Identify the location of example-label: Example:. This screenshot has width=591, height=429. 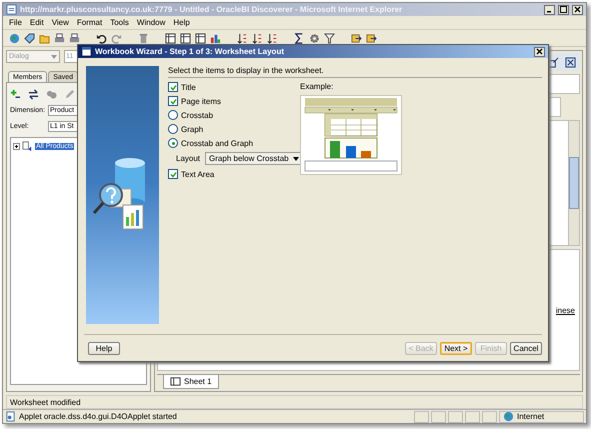
(317, 86).